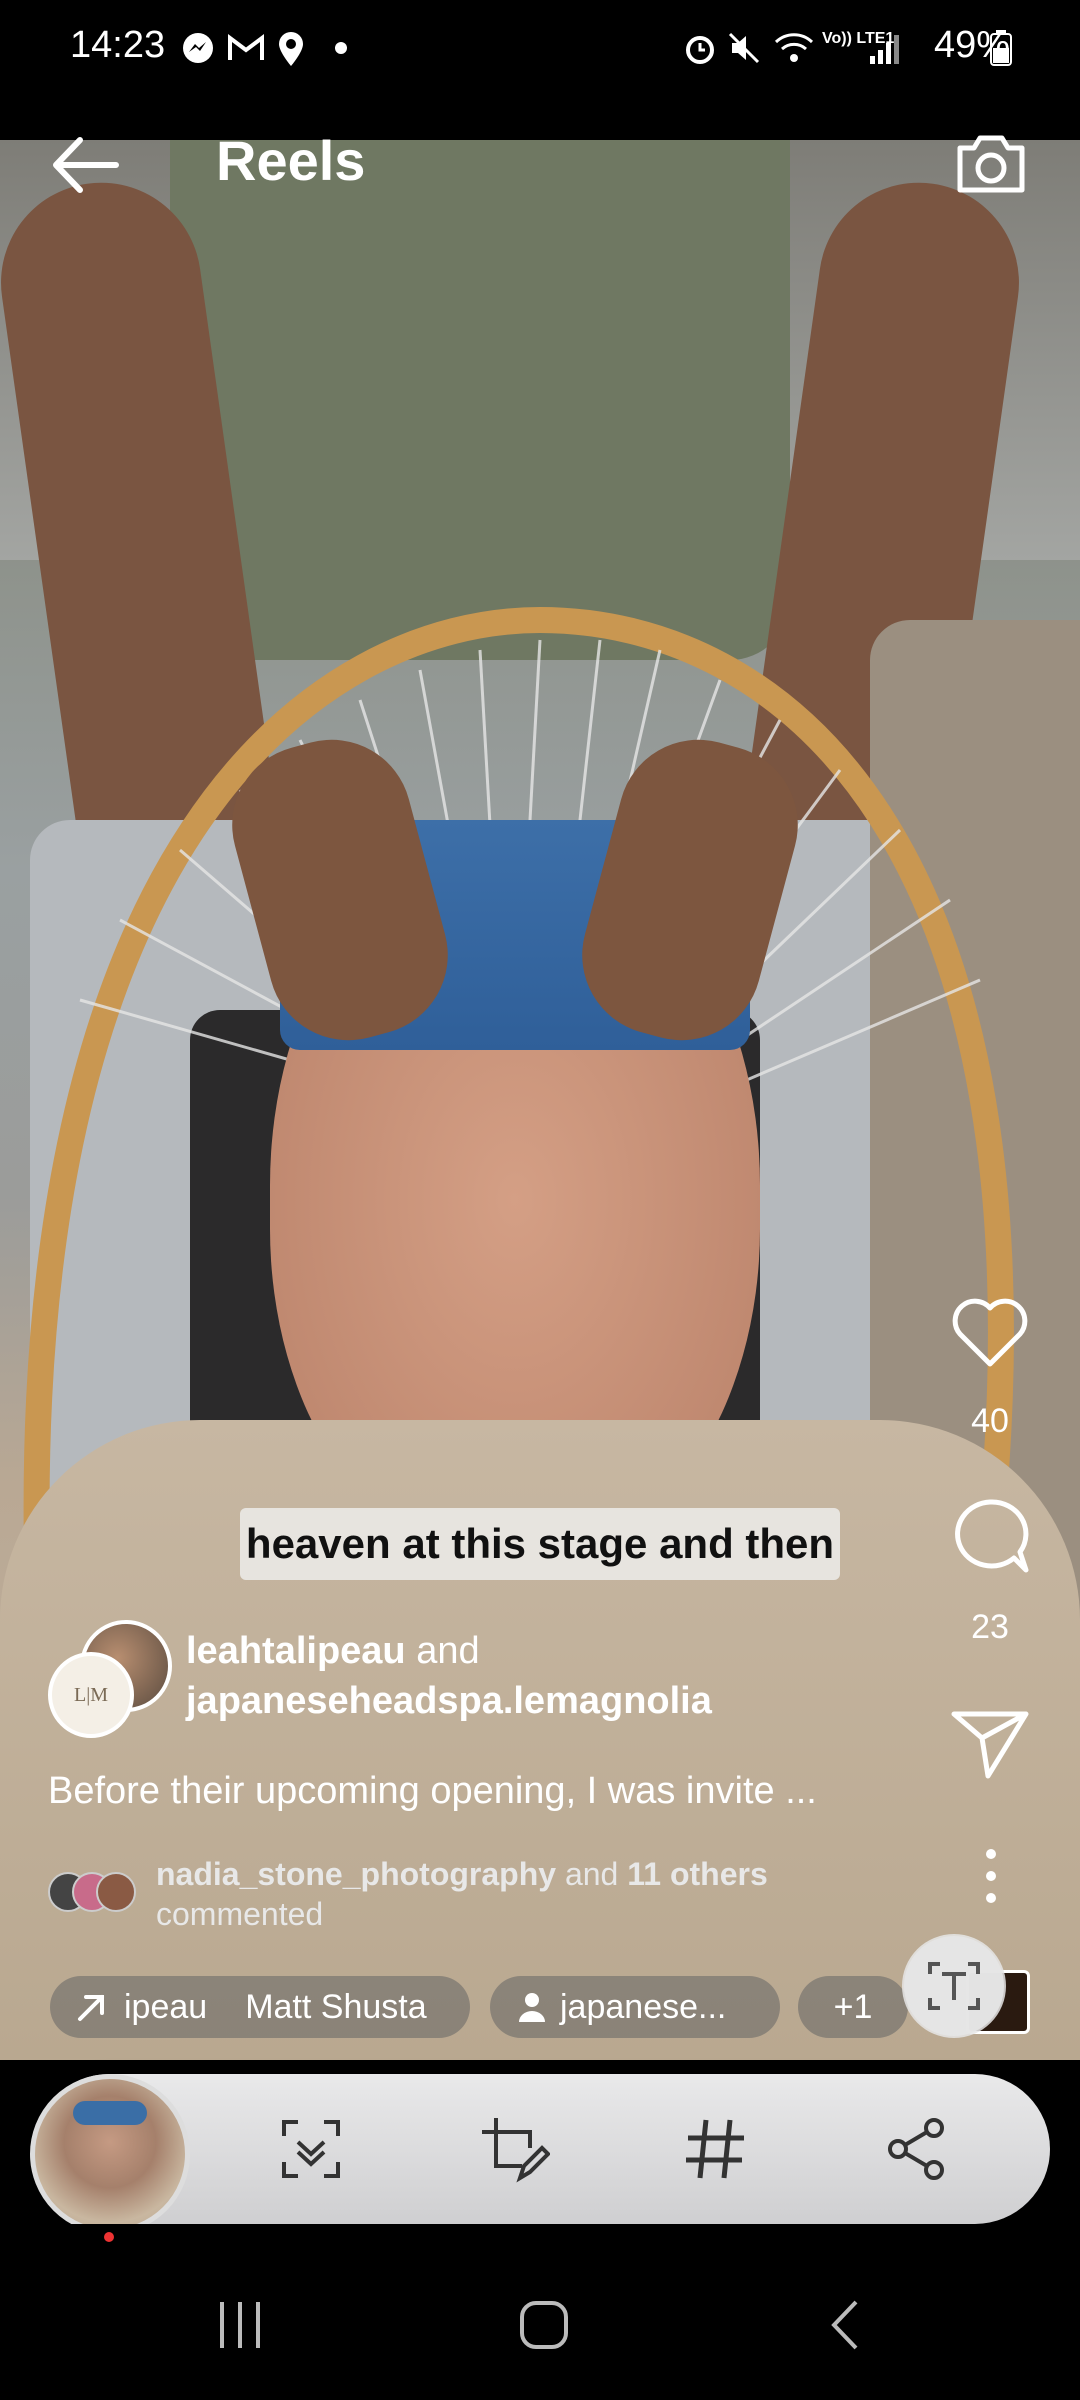  Describe the element at coordinates (853, 2007) in the screenshot. I see `more-tags-chip: +1` at that location.